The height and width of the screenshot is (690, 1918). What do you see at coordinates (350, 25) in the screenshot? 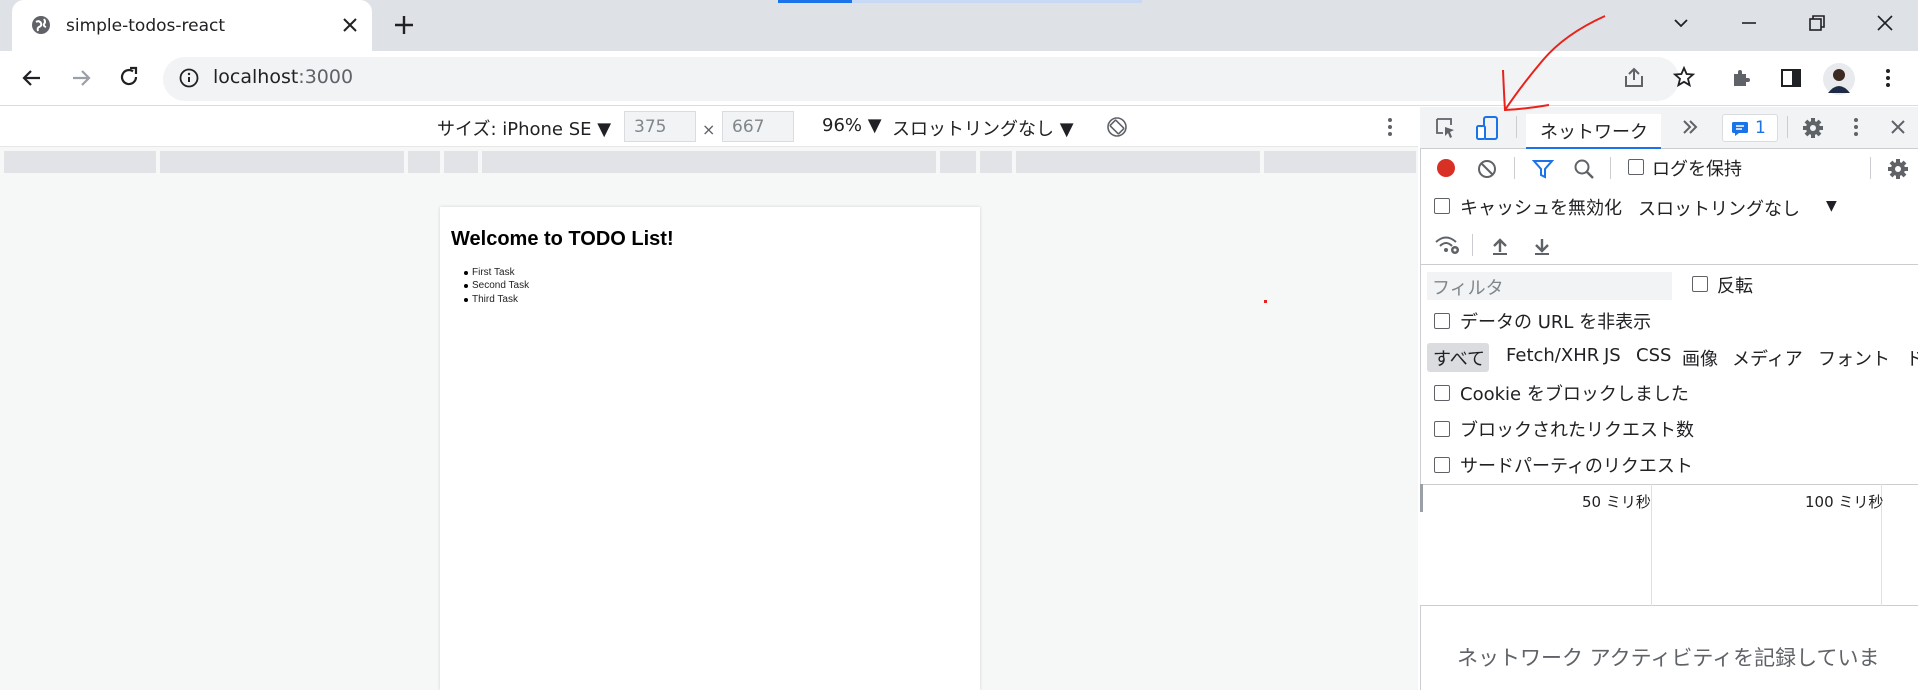
I see `close-tab-icon` at bounding box center [350, 25].